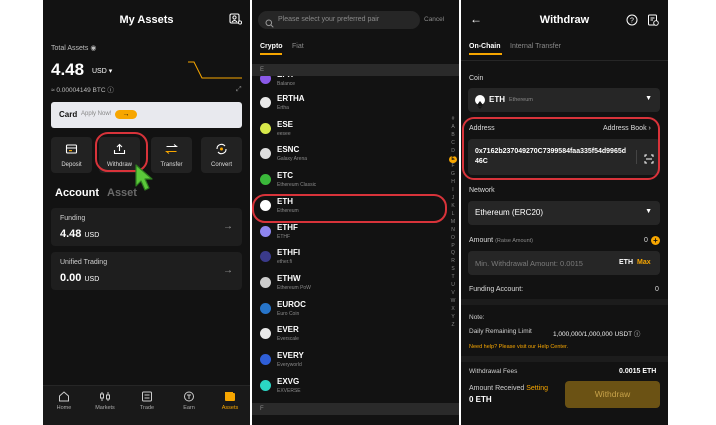  I want to click on cancel-button: Cancel, so click(434, 19).